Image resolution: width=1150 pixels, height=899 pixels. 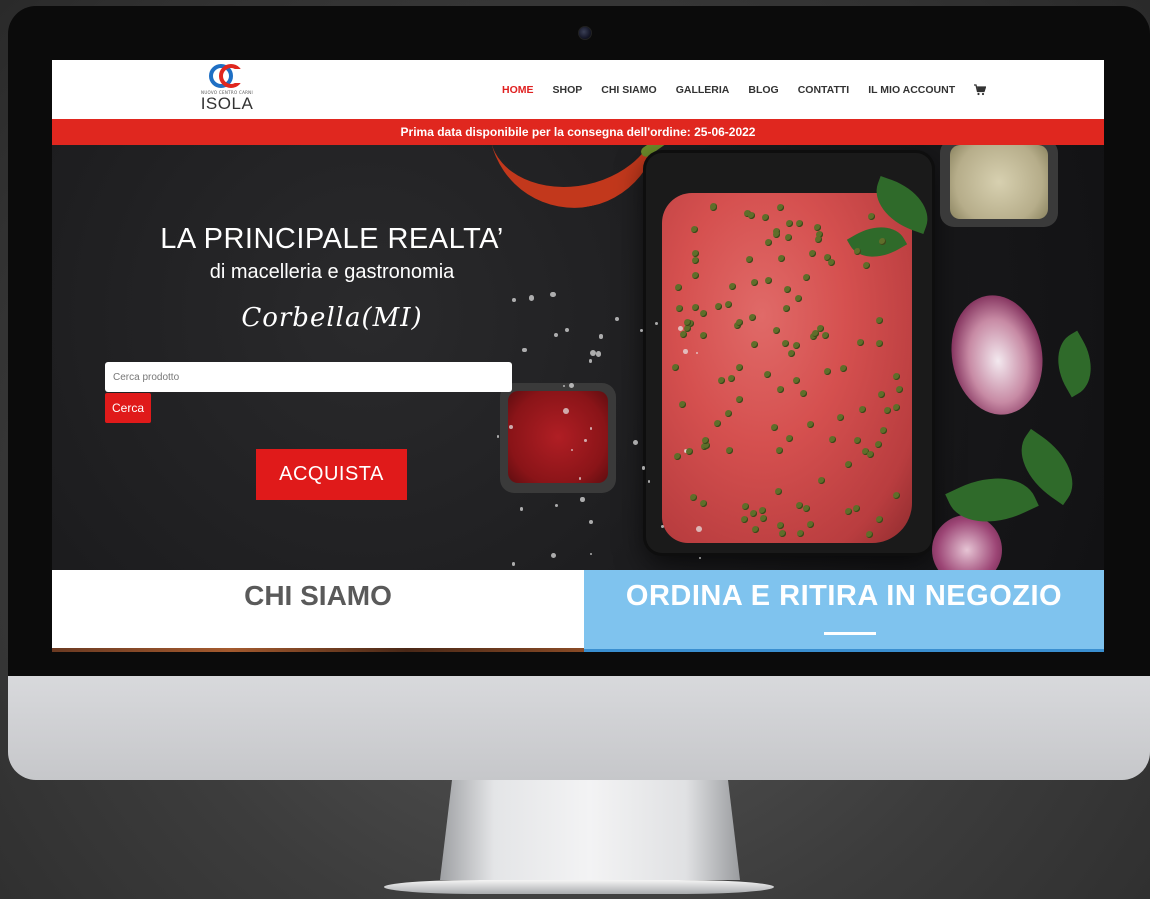 What do you see at coordinates (227, 103) in the screenshot?
I see `logo-wordmark: ISOLA` at bounding box center [227, 103].